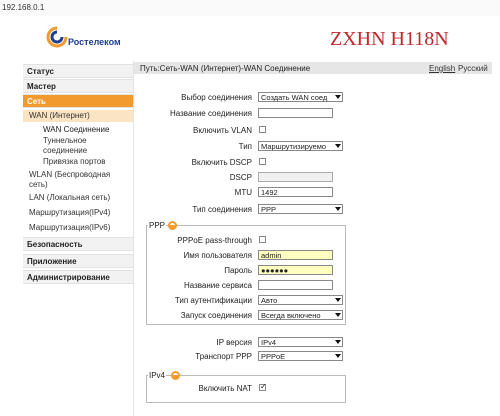 This screenshot has height=416, width=500. Describe the element at coordinates (78, 277) in the screenshot. I see `sidebar-item-administration: Администрирование` at that location.